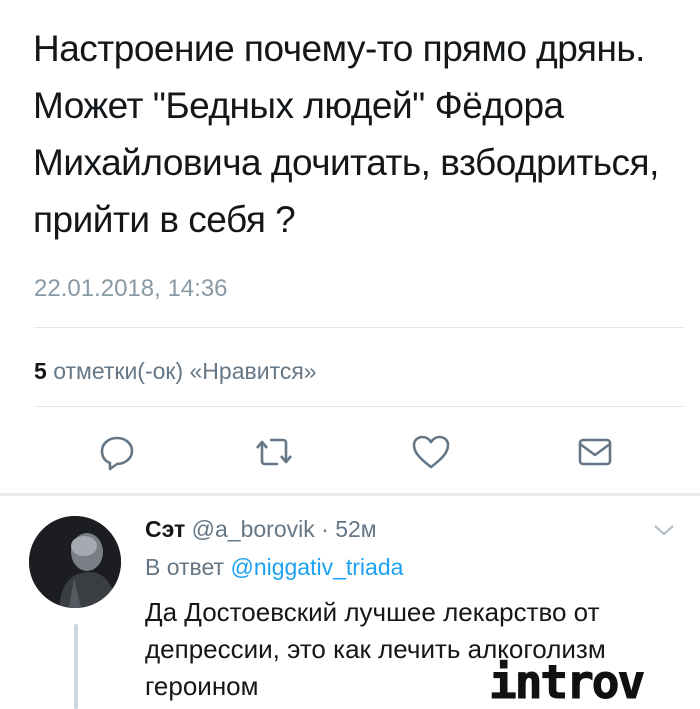 This screenshot has height=709, width=700. I want to click on tweet-timestamp: 22.01.2018, 14:36, so click(131, 289).